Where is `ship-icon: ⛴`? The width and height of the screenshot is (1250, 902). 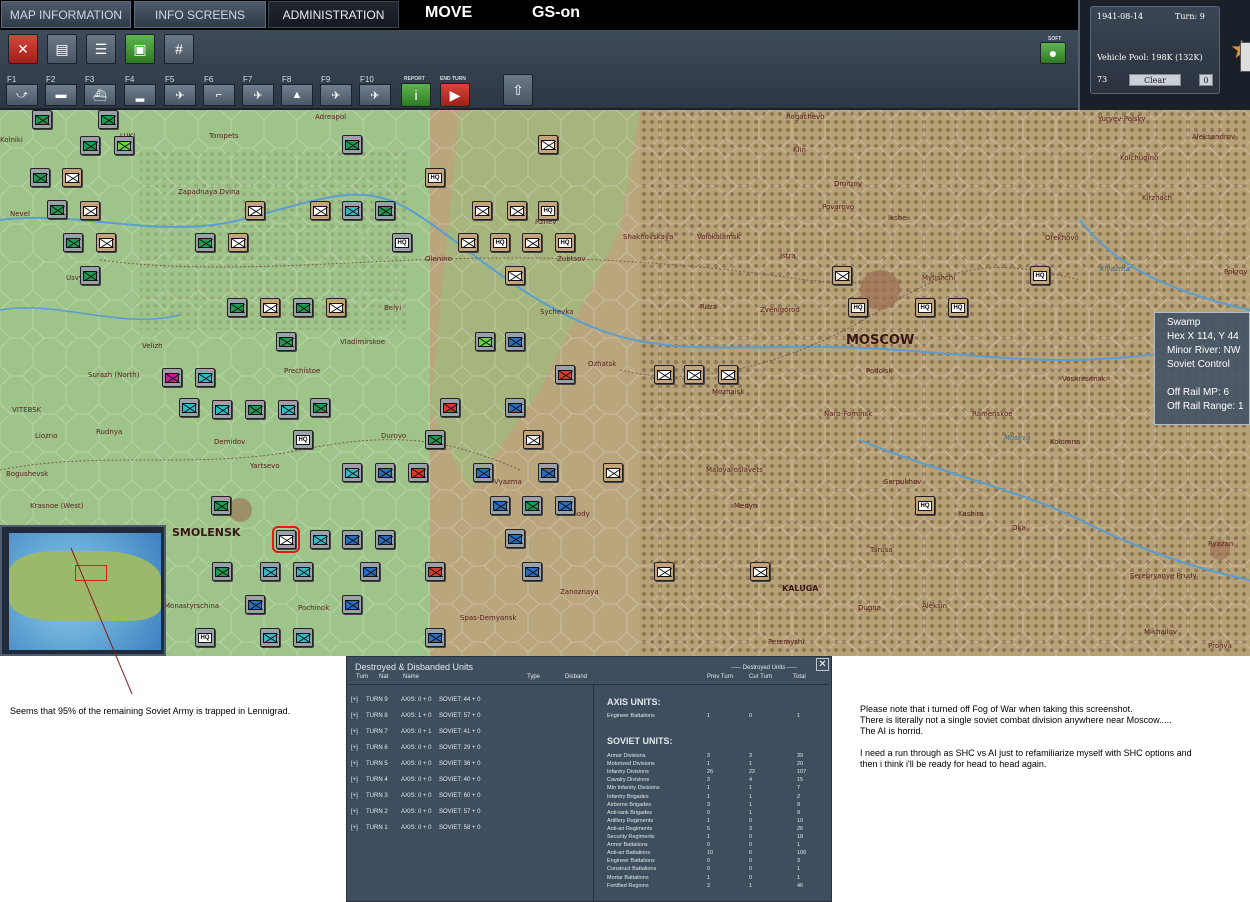 ship-icon: ⛴ is located at coordinates (100, 95).